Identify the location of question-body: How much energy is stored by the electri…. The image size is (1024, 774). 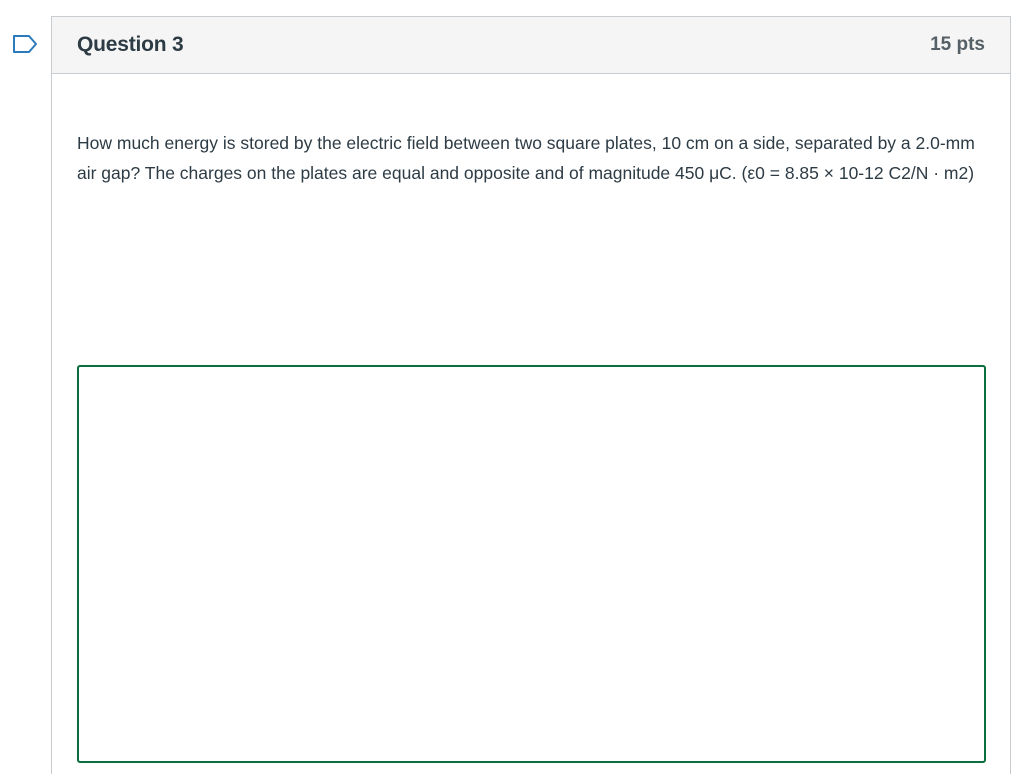
(531, 131).